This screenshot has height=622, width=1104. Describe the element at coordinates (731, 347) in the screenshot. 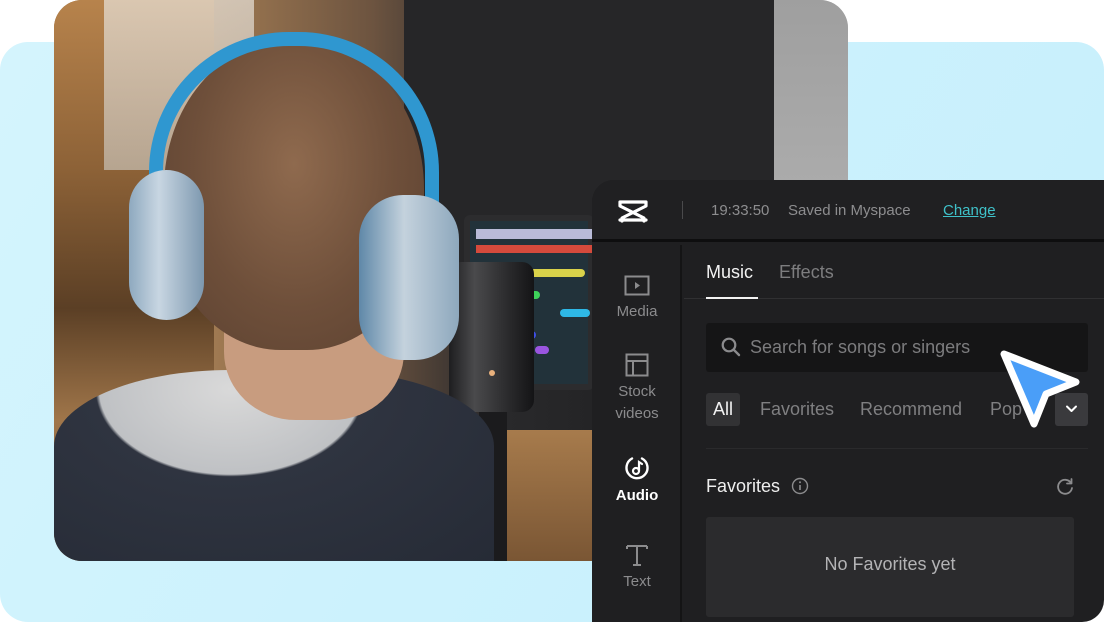

I see `search-icon` at that location.